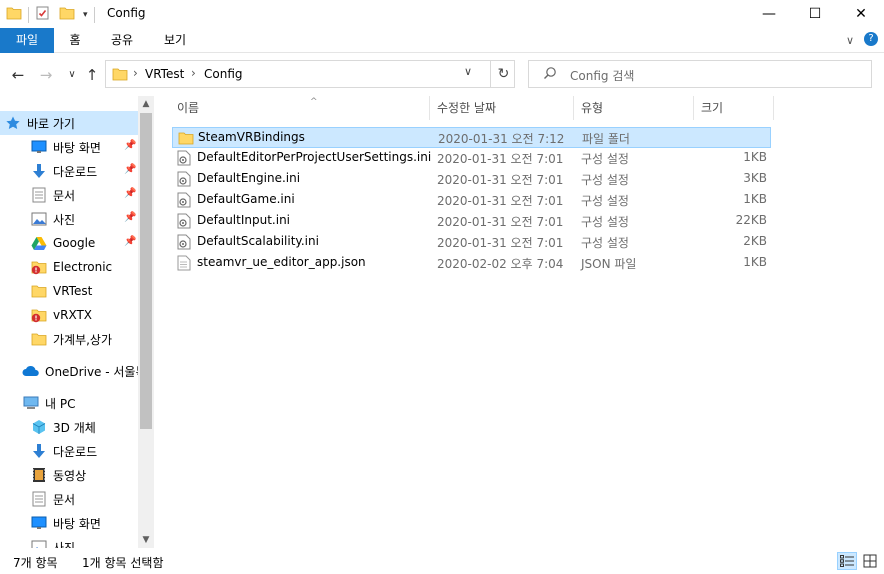 The image size is (884, 574). Describe the element at coordinates (442, 561) in the screenshot. I see `status-bar: 7개 항목 1개 항목 선택함` at that location.